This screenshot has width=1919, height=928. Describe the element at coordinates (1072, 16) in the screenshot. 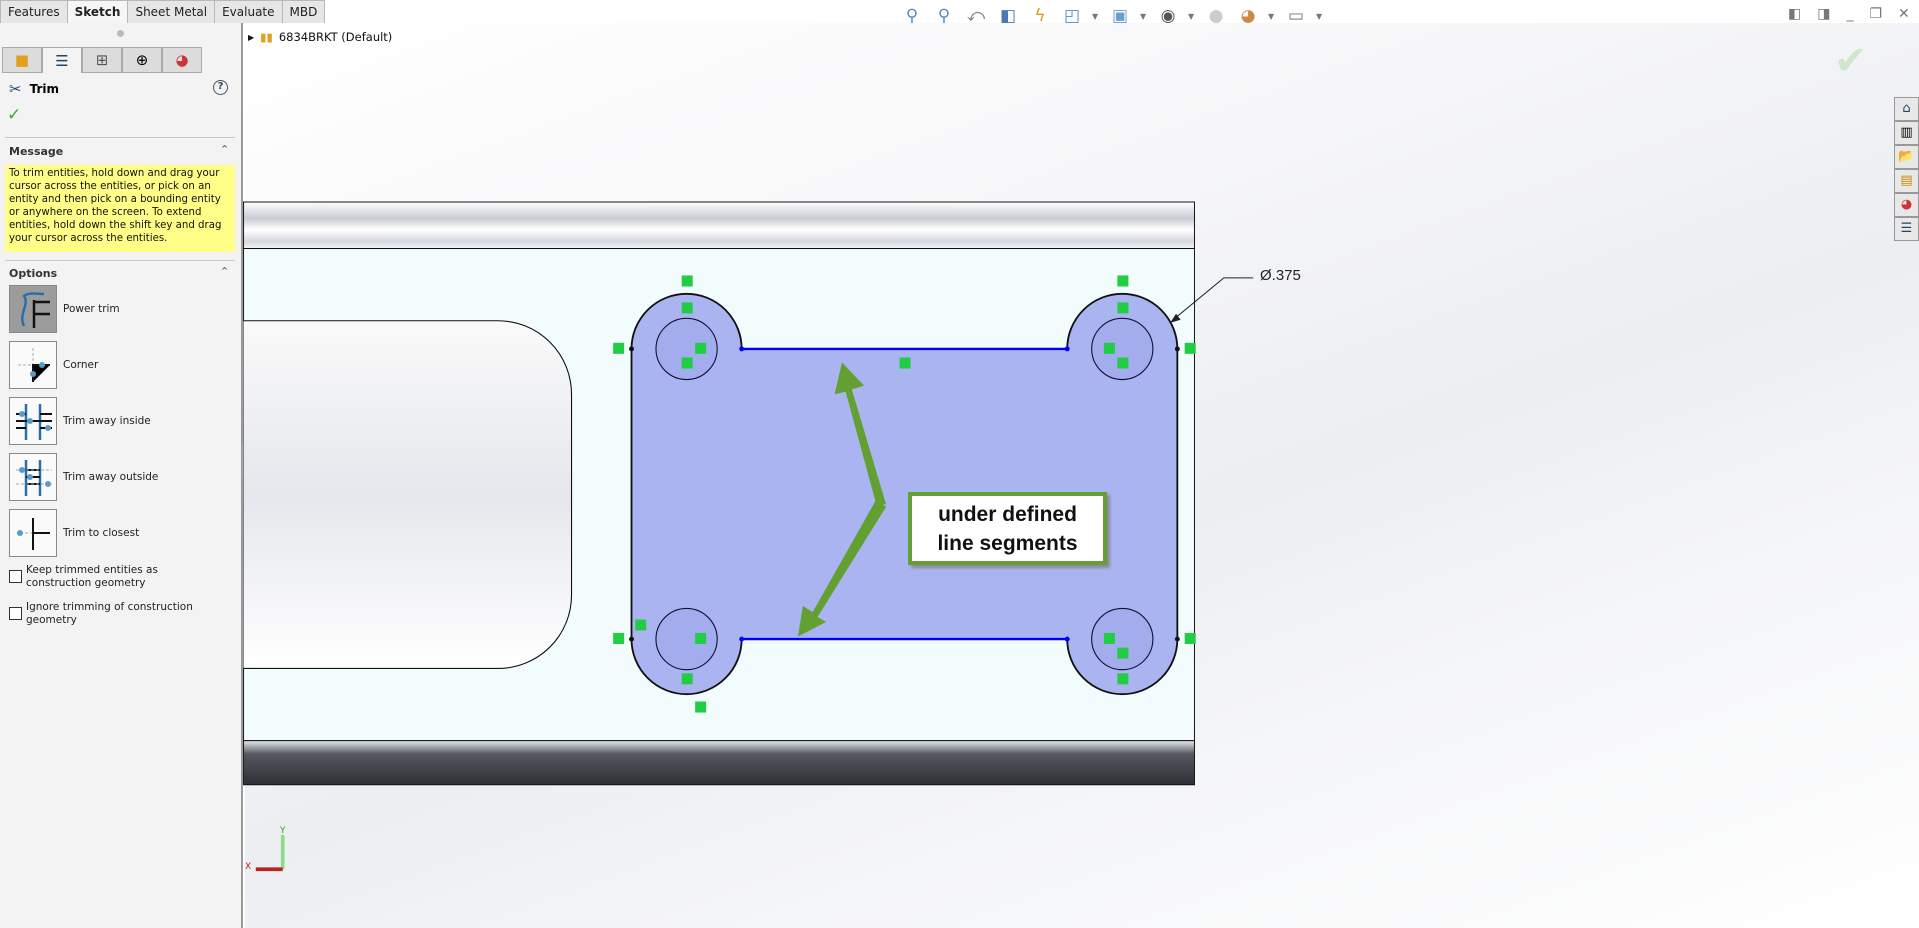

I see `view-orientation-icon: ◰` at that location.